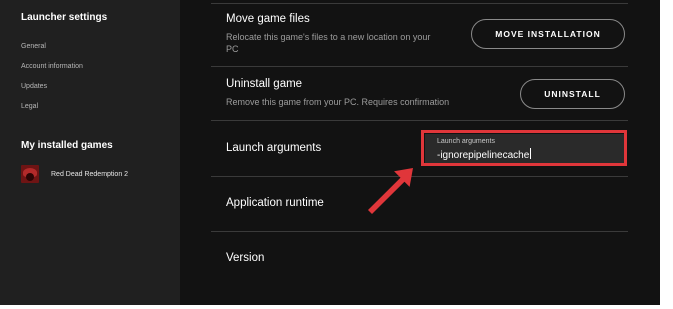 The width and height of the screenshot is (673, 309). I want to click on sidebar-title: Launcher settings, so click(64, 17).